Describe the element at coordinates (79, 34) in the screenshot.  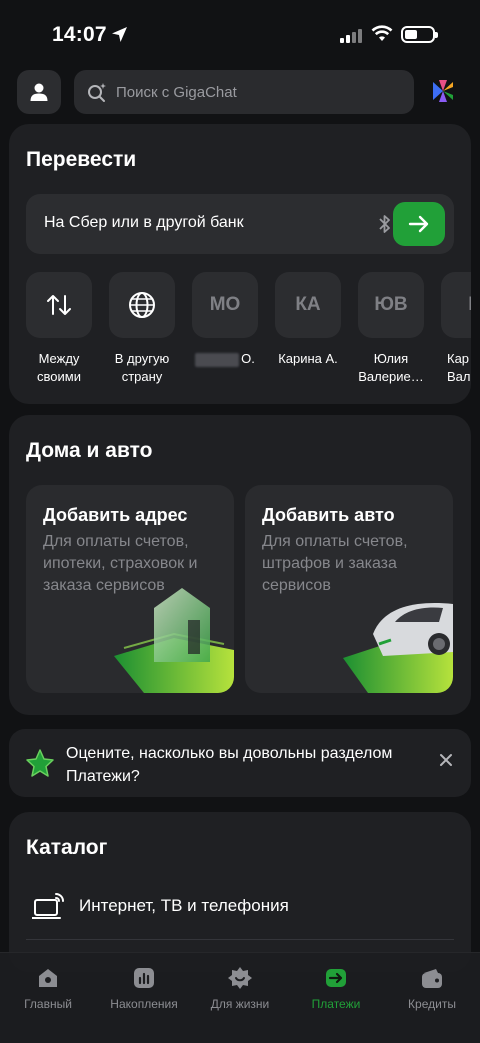
I see `status-time: 14:07` at that location.